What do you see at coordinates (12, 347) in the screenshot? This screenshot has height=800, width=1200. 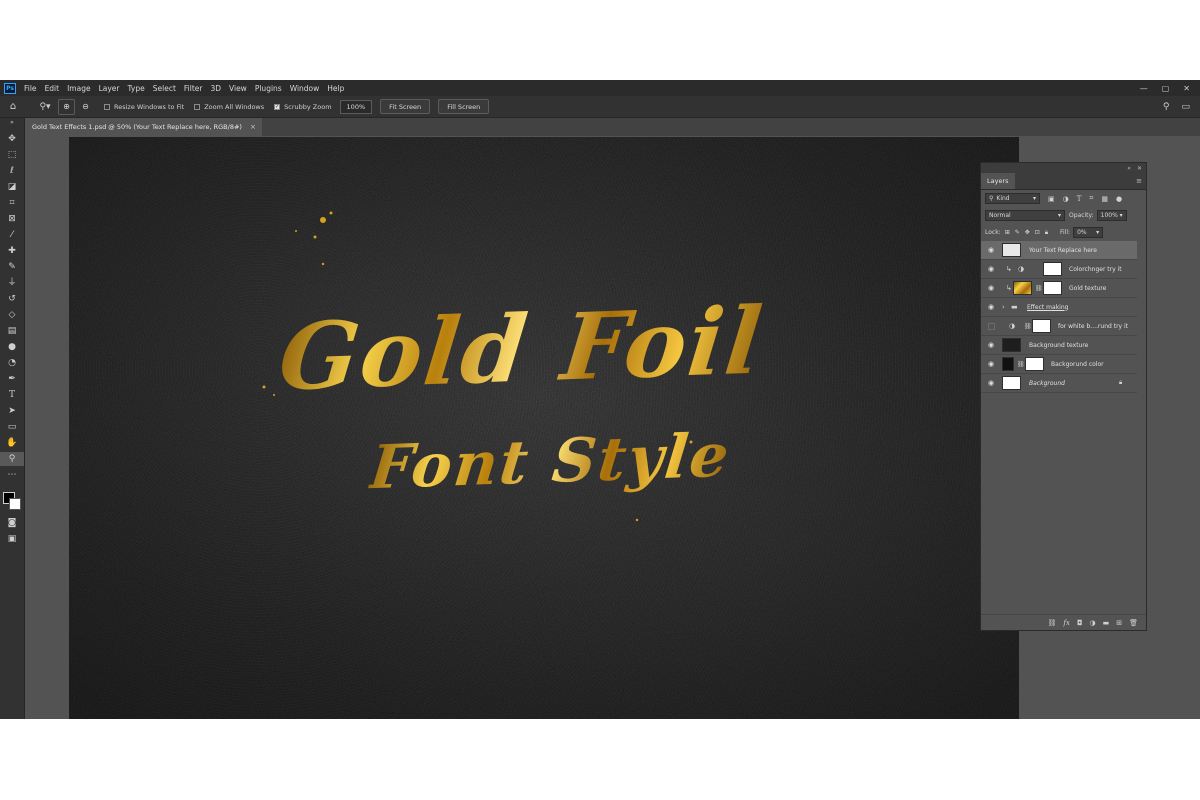 I see `blur-tool-icon: ●` at bounding box center [12, 347].